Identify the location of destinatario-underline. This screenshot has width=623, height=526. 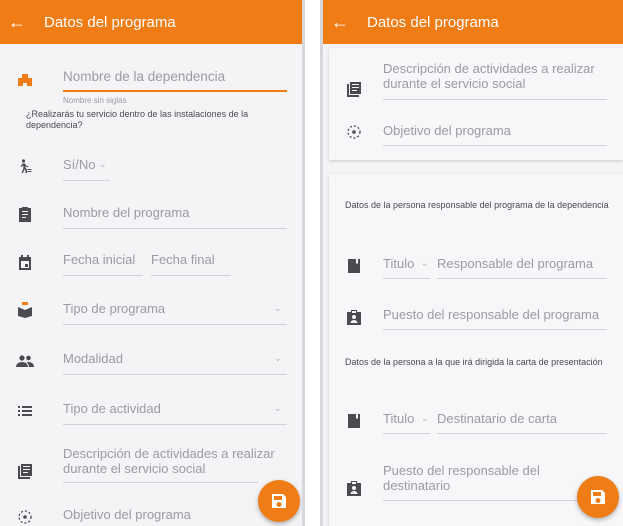
(522, 433).